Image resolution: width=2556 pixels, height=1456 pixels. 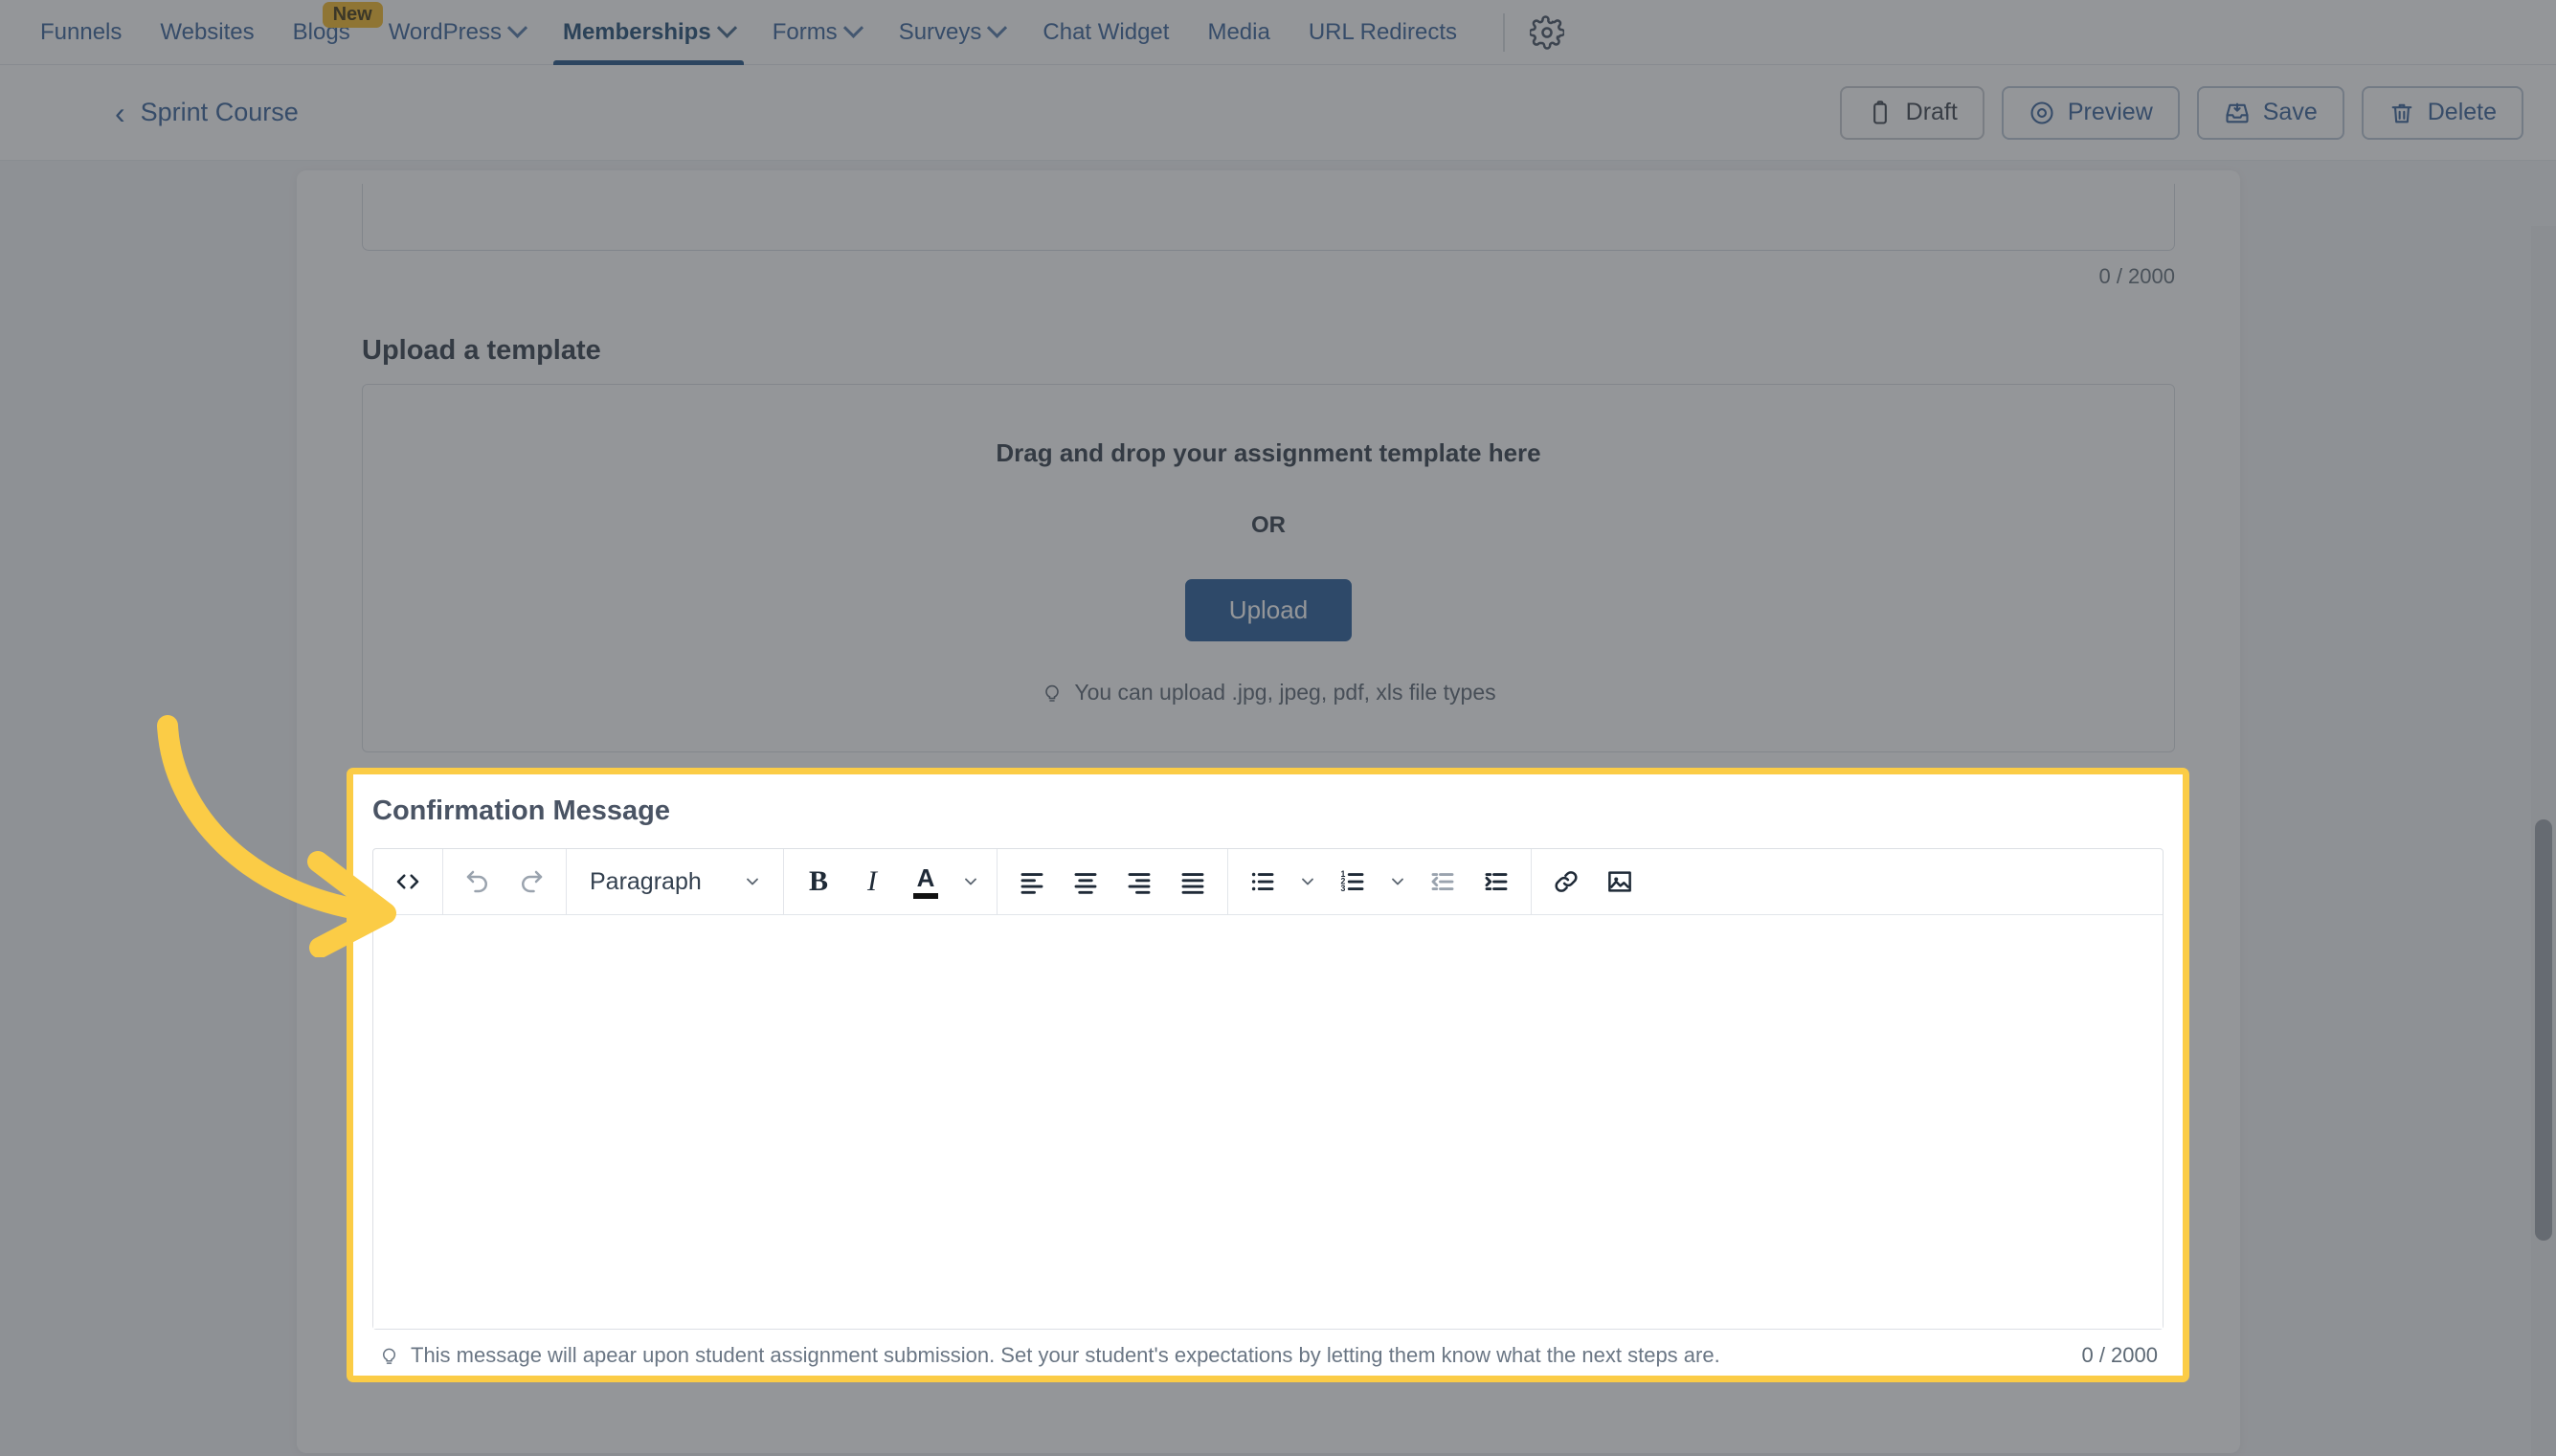 What do you see at coordinates (1931, 112) in the screenshot?
I see `draft-label: Draft` at bounding box center [1931, 112].